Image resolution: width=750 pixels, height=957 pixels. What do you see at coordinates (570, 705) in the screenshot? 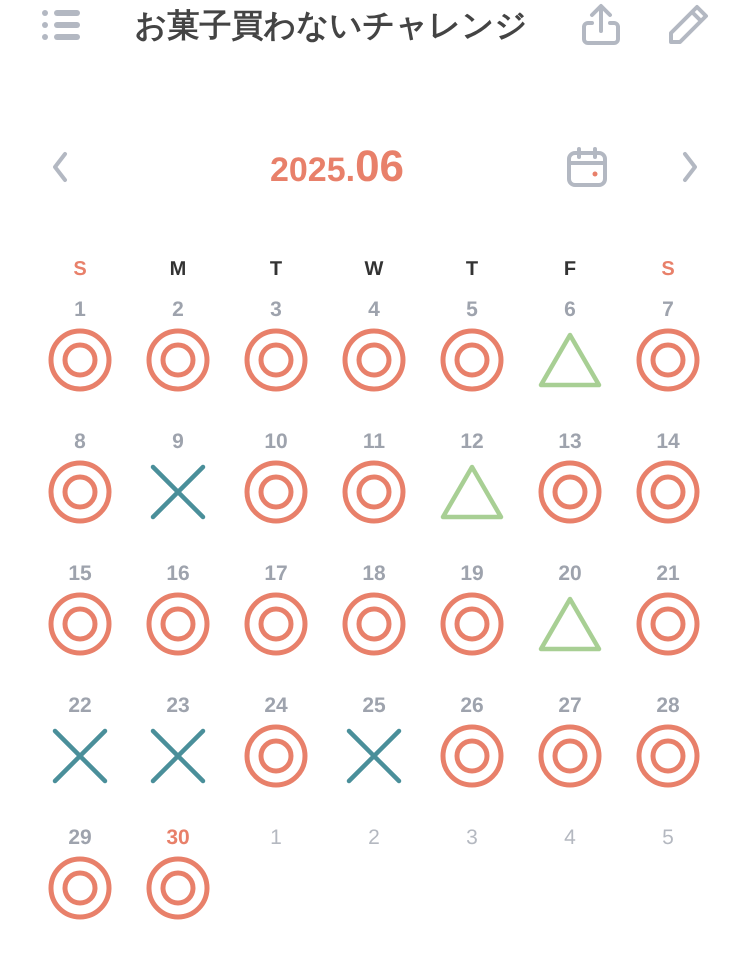
I see `day-number: 27` at bounding box center [570, 705].